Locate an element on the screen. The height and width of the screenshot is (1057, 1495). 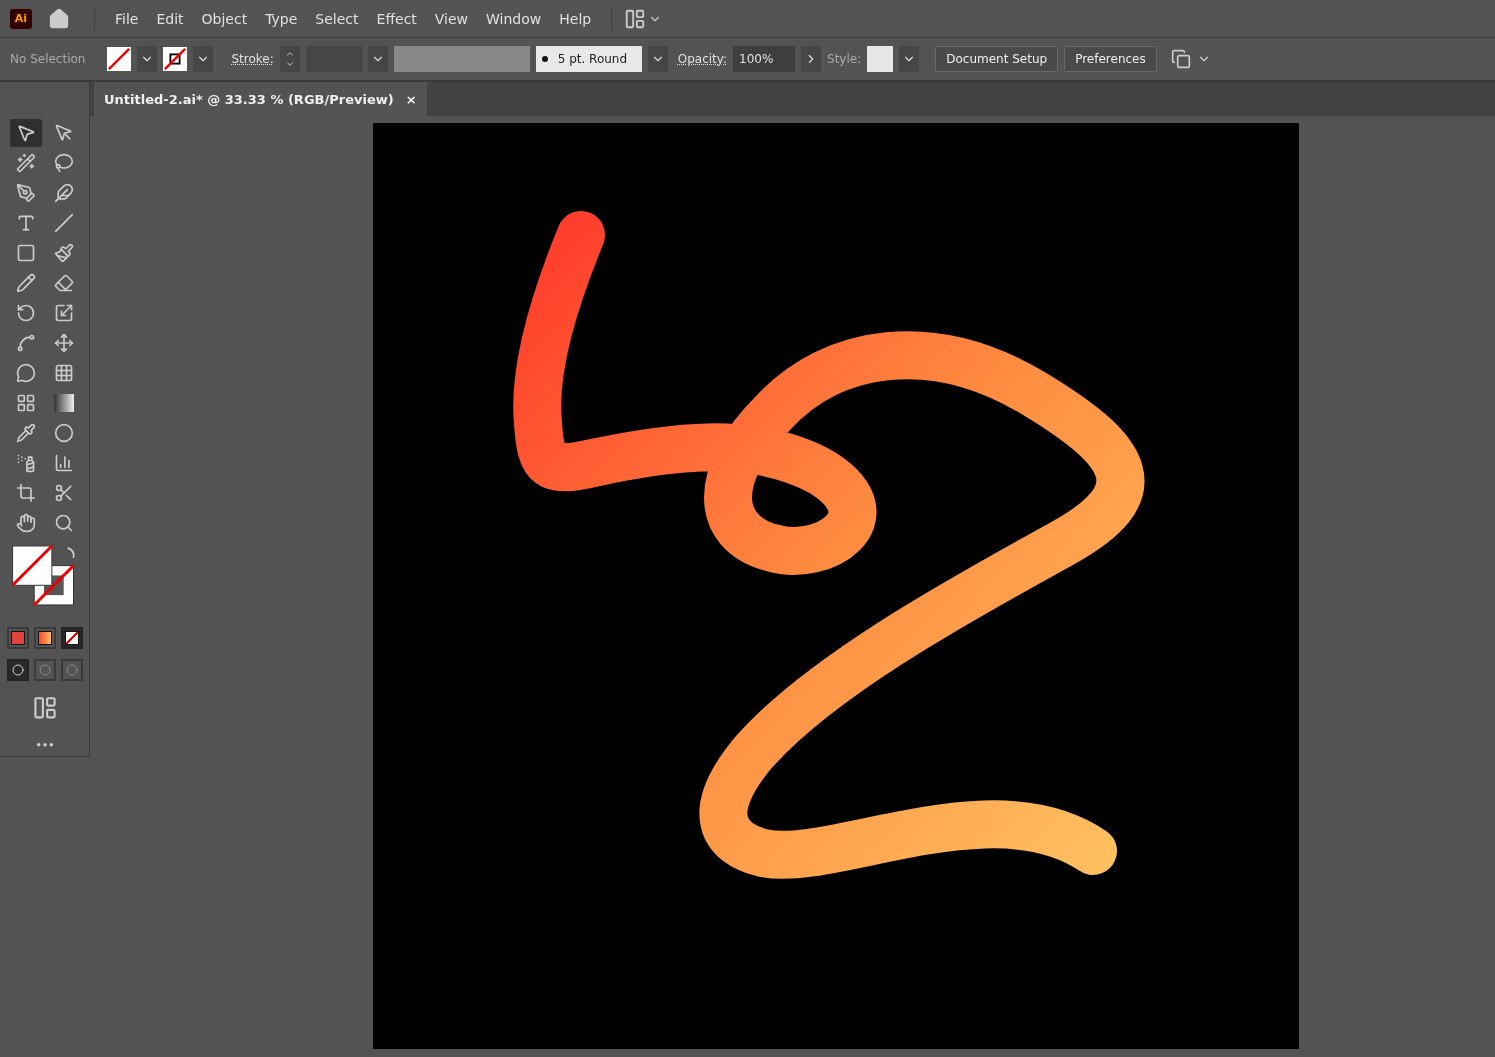
menu-item: View is located at coordinates (451, 18).